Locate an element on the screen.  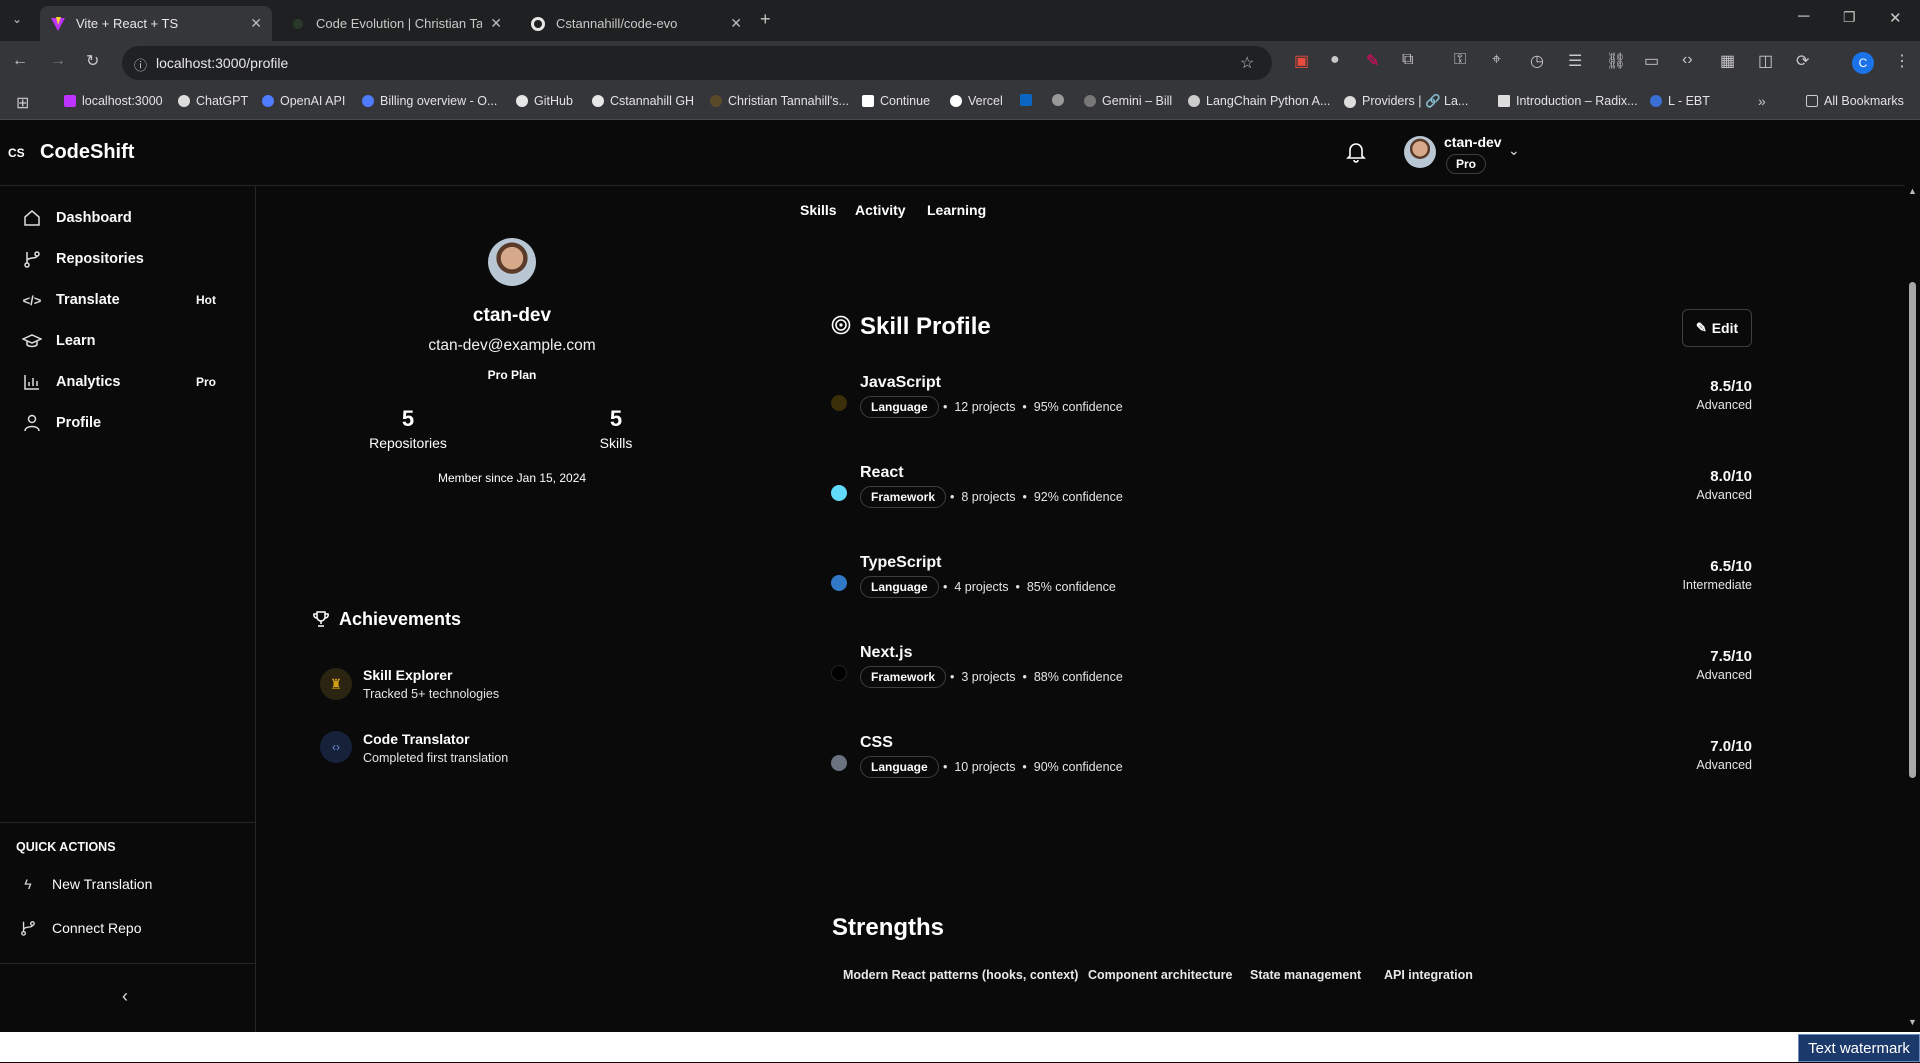
achievement-desc: Tracked 5+ technologies is located at coordinates (431, 694).